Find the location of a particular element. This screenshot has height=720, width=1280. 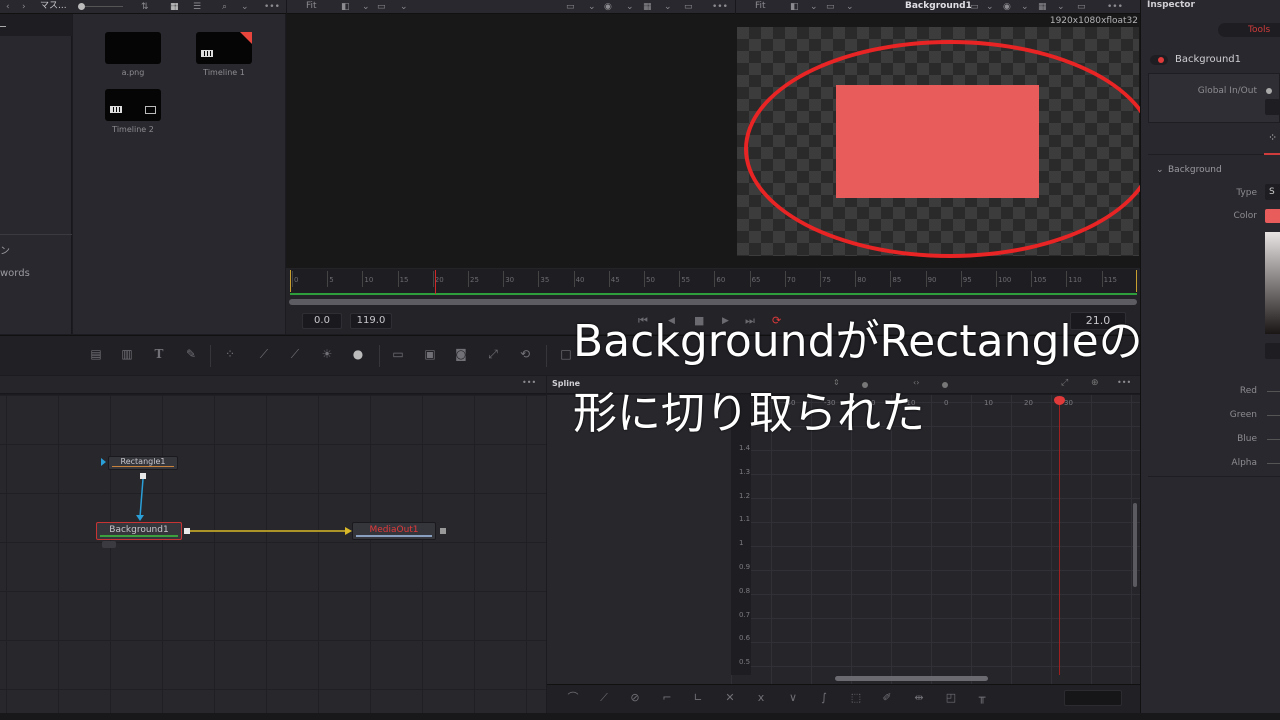

alpha-slider is located at coordinates (1273, 463).